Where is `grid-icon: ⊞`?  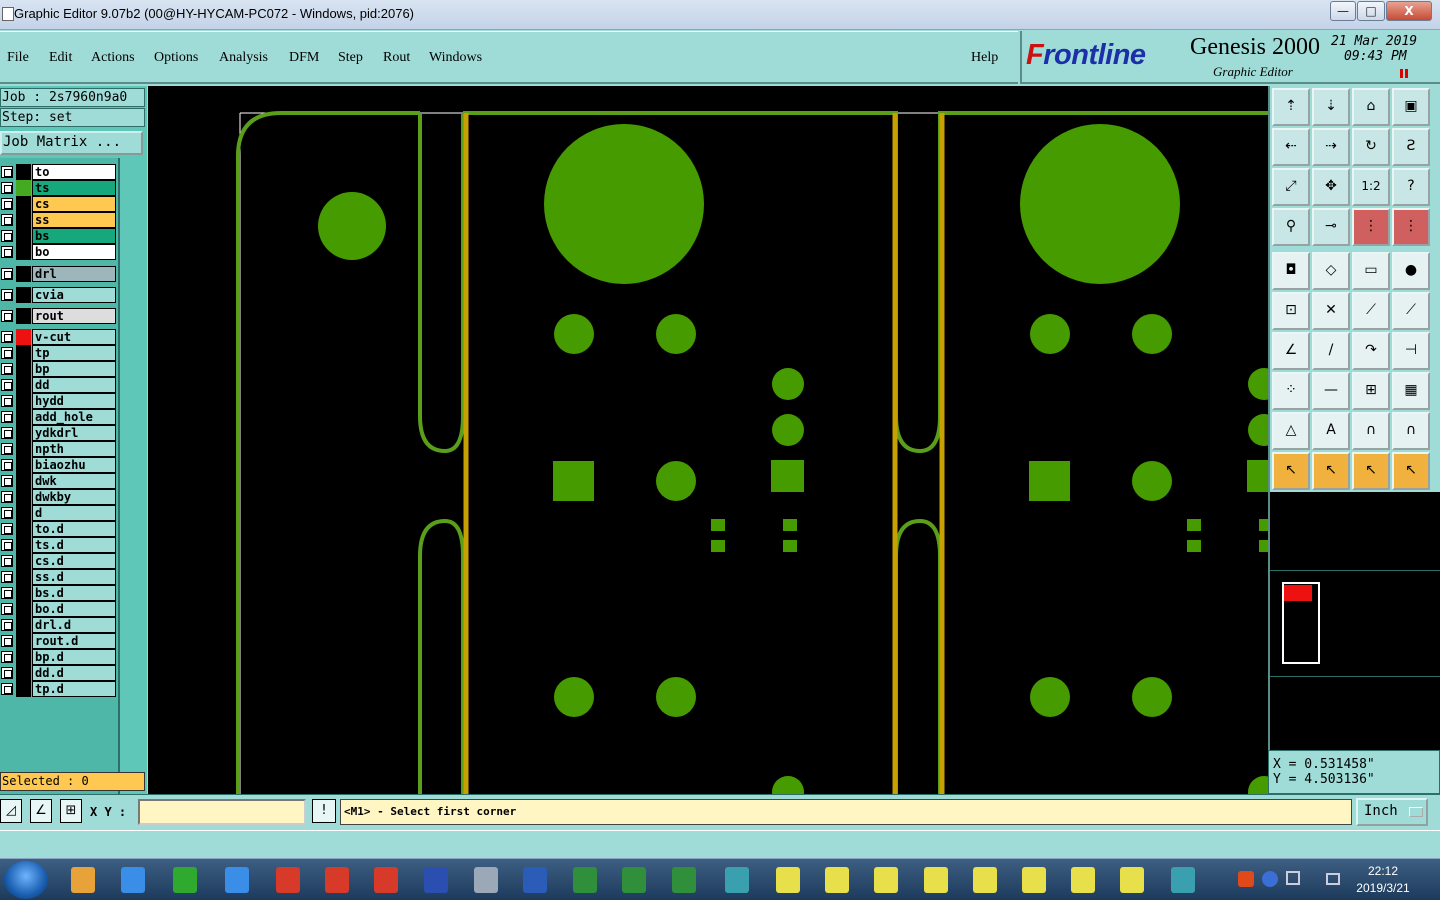
grid-icon: ⊞ is located at coordinates (71, 811).